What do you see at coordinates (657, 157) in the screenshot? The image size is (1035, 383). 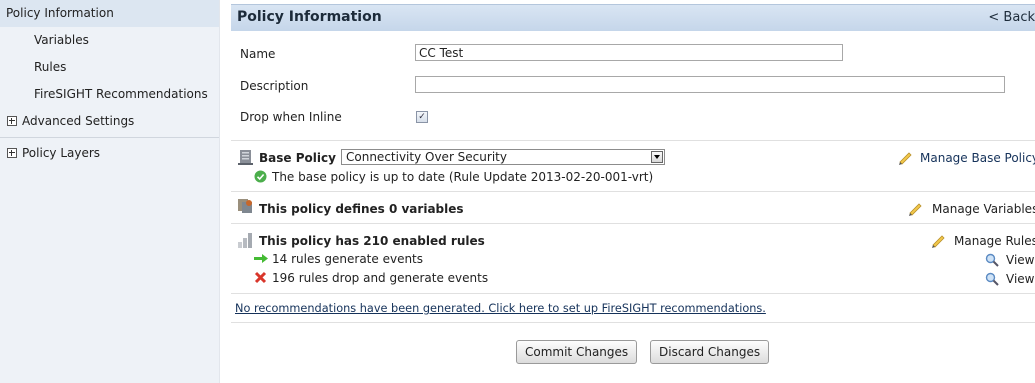 I see `chevron-down-icon` at bounding box center [657, 157].